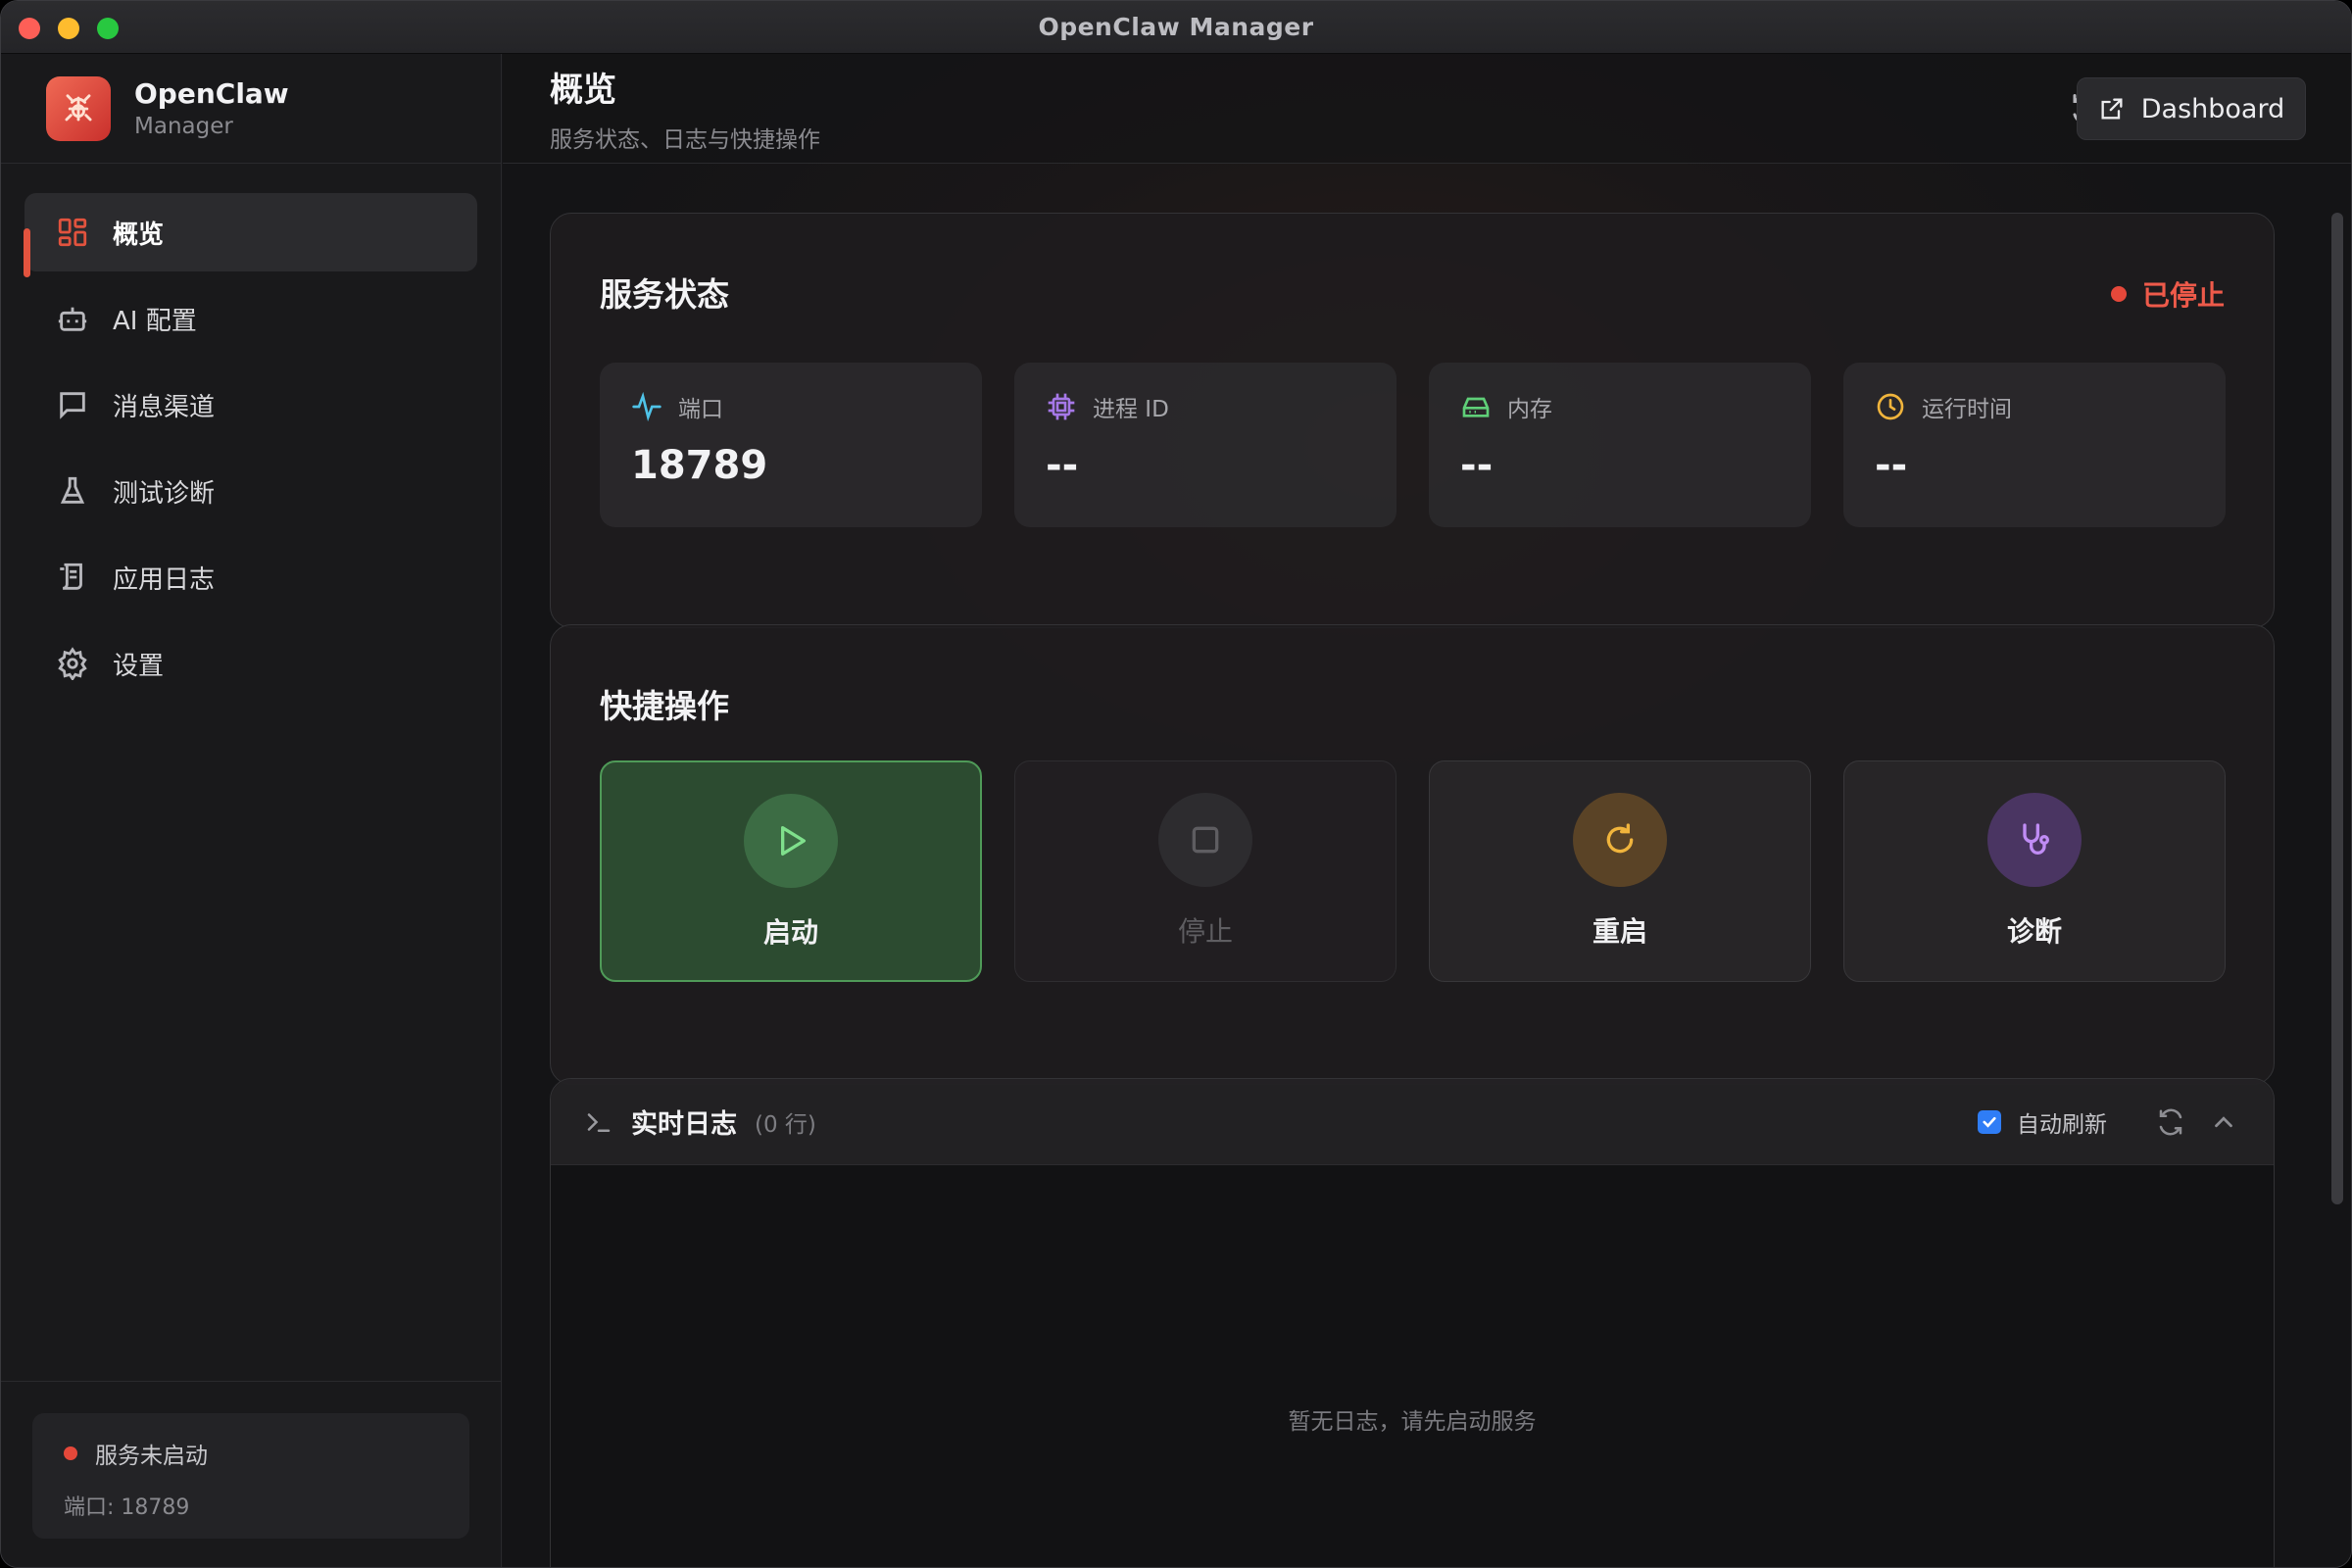  I want to click on title-bar: OpenClaw Manager, so click(1176, 27).